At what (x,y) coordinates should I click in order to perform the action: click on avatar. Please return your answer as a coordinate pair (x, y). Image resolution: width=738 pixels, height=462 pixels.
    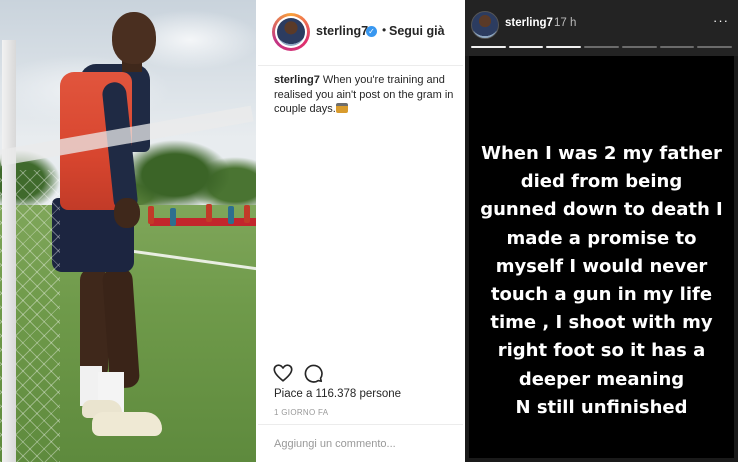
    Looking at the image, I should click on (291, 32).